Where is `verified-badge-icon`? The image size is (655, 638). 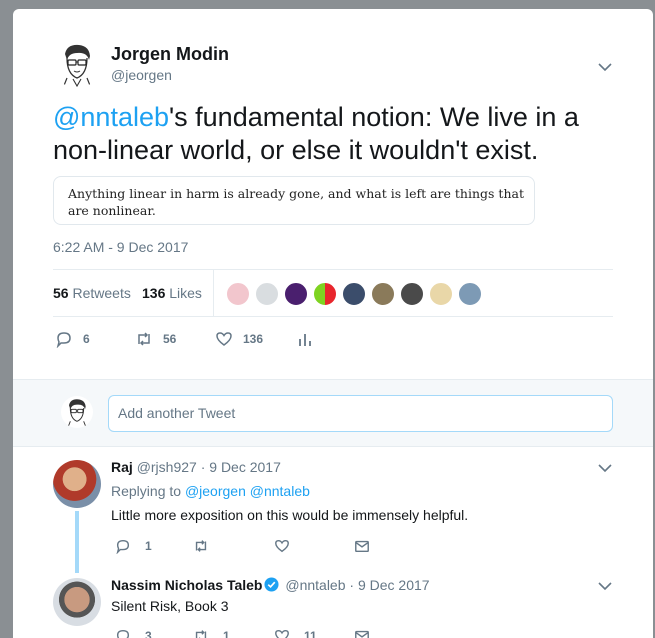
verified-badge-icon is located at coordinates (271, 584).